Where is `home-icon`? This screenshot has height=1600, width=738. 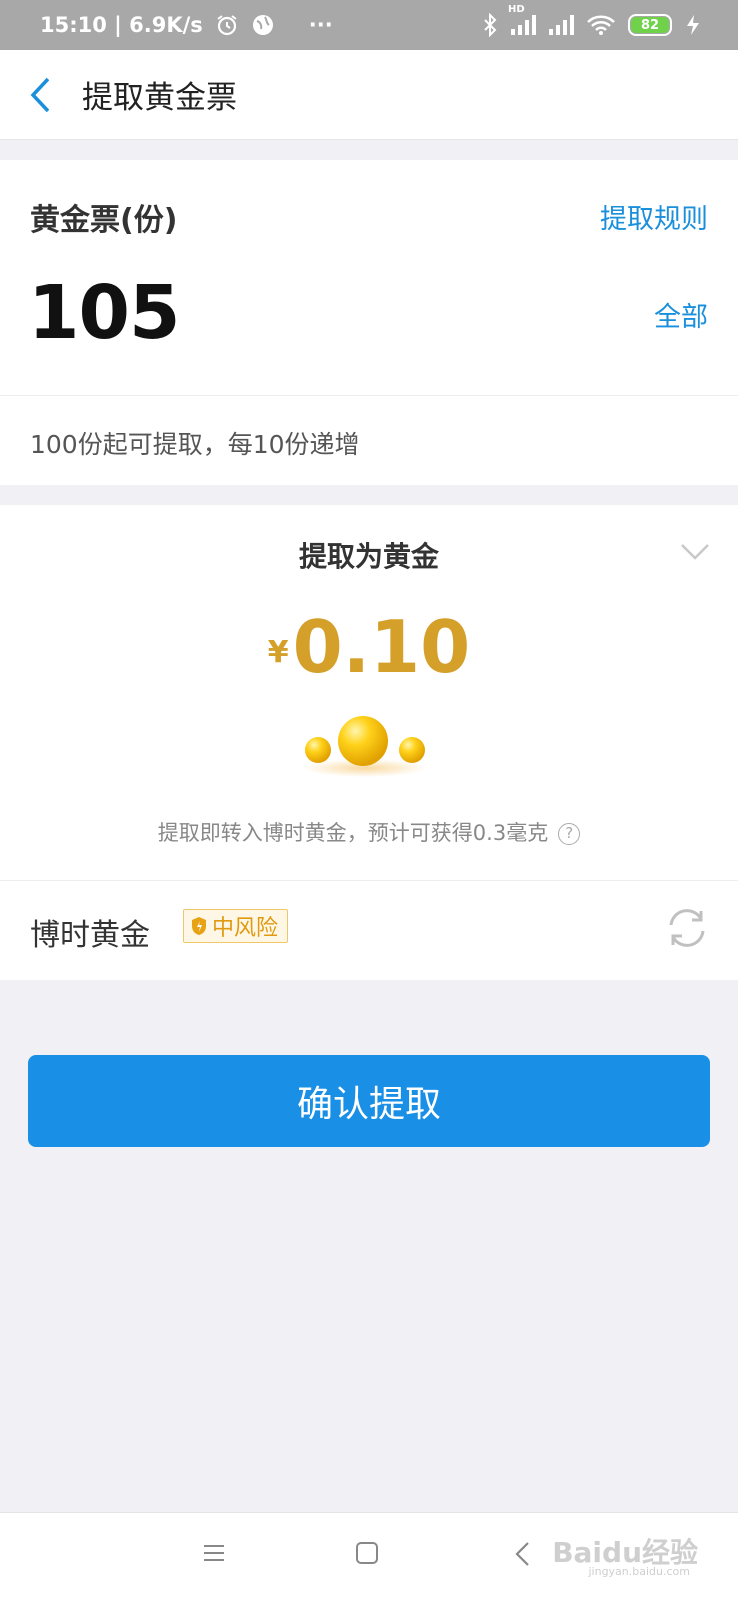 home-icon is located at coordinates (367, 1553).